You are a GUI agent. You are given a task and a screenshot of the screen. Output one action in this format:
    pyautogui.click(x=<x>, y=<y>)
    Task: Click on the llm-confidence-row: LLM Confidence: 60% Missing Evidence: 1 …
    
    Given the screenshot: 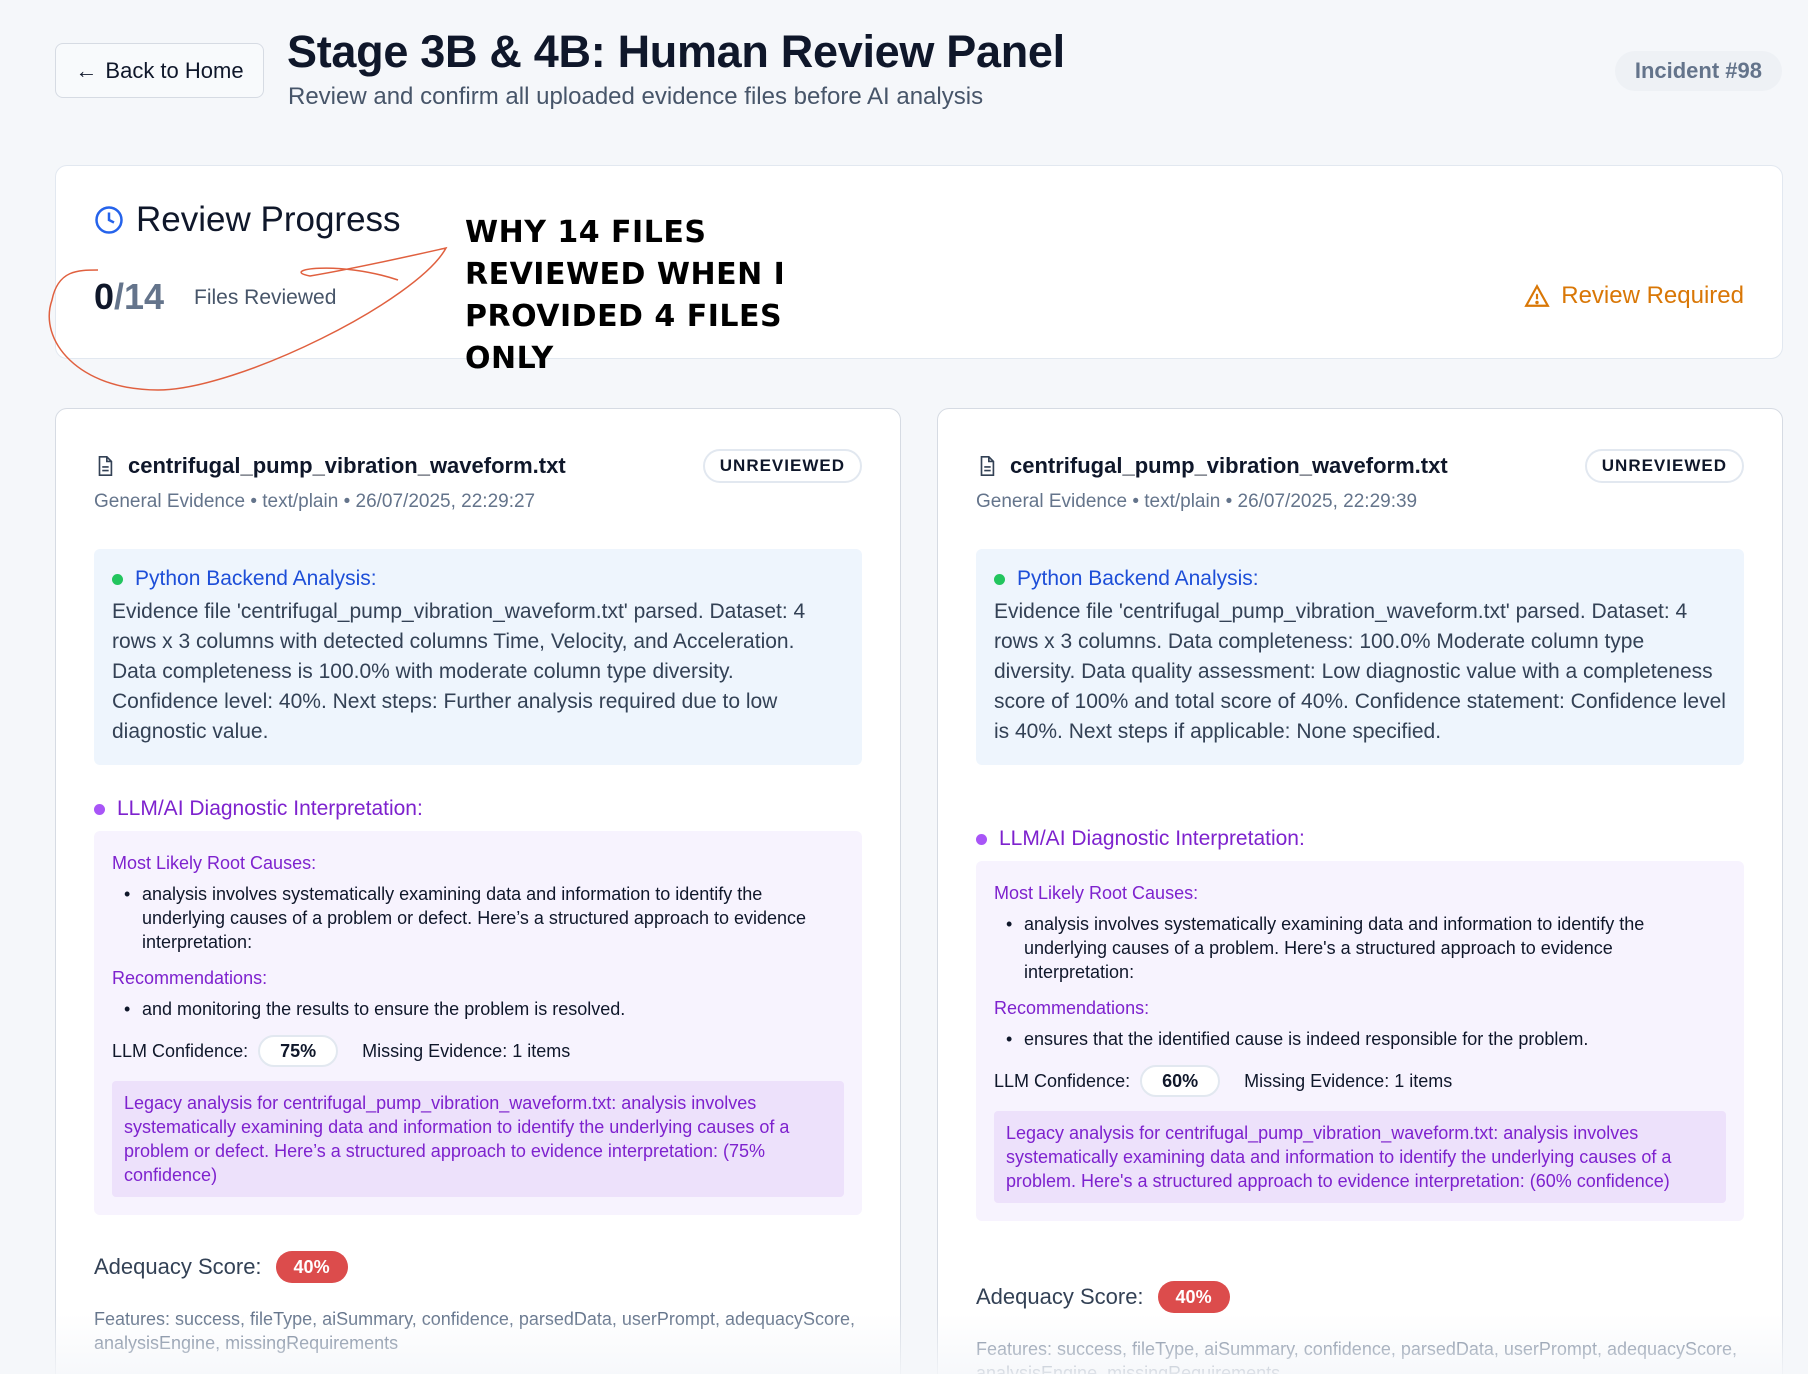 What is the action you would take?
    pyautogui.click(x=1360, y=1081)
    